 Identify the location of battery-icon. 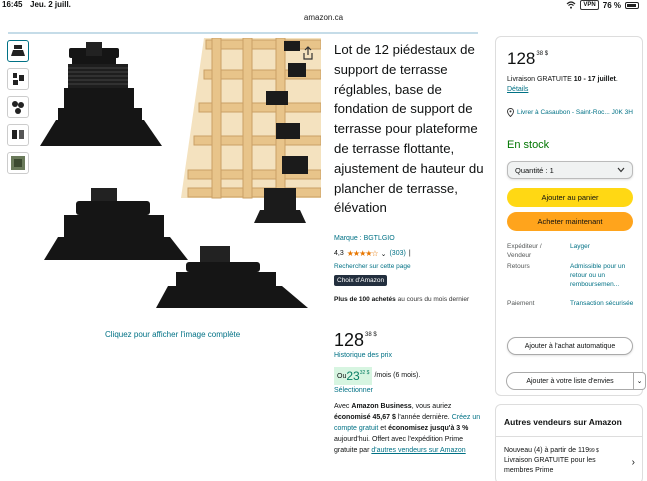
(632, 5).